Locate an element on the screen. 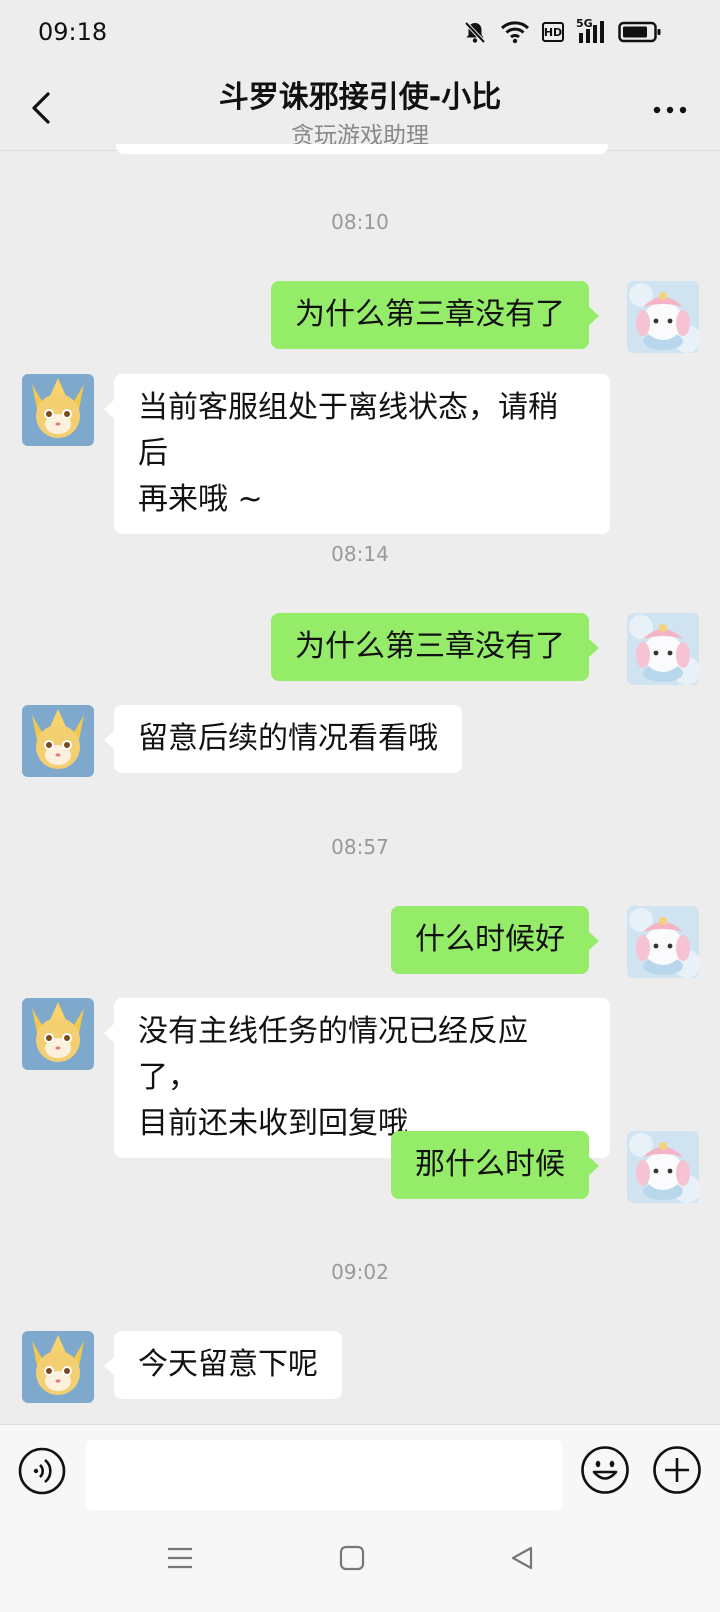 This screenshot has width=720, height=1612. home-square-icon is located at coordinates (352, 1558).